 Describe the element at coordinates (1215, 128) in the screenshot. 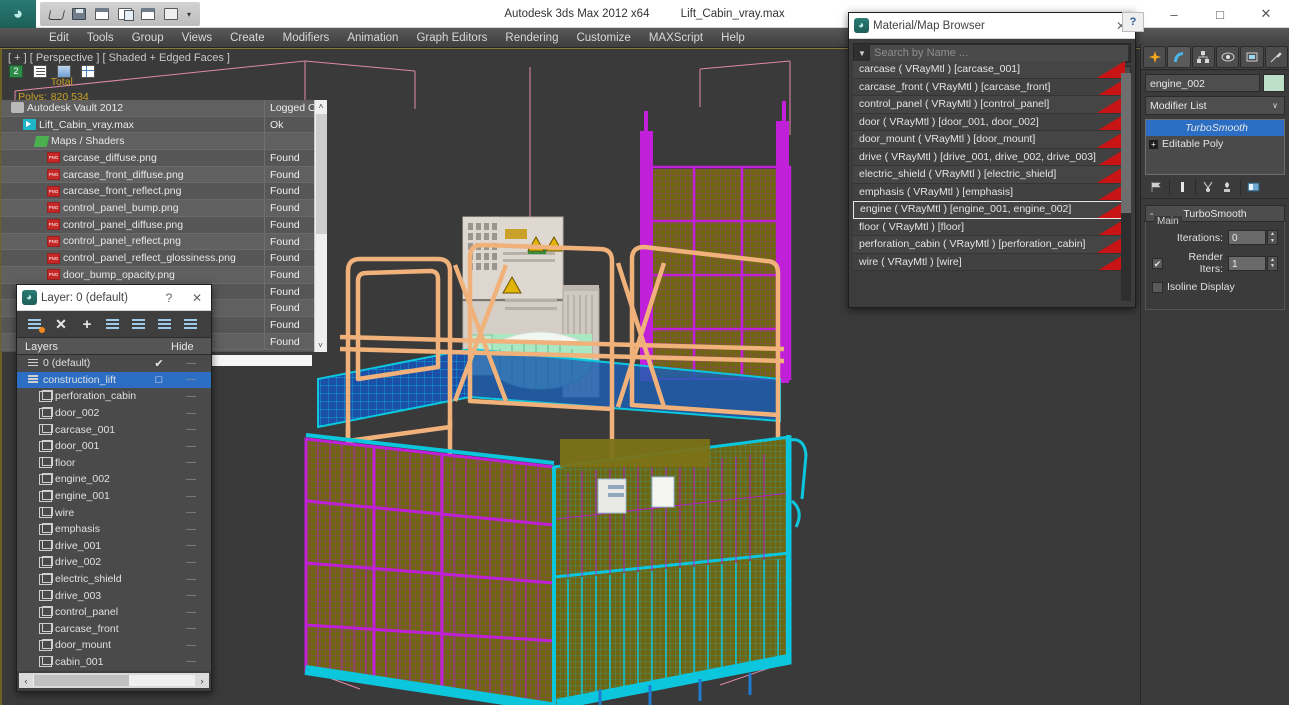

I see `modifier-turbosmooth: TurboSmooth` at that location.